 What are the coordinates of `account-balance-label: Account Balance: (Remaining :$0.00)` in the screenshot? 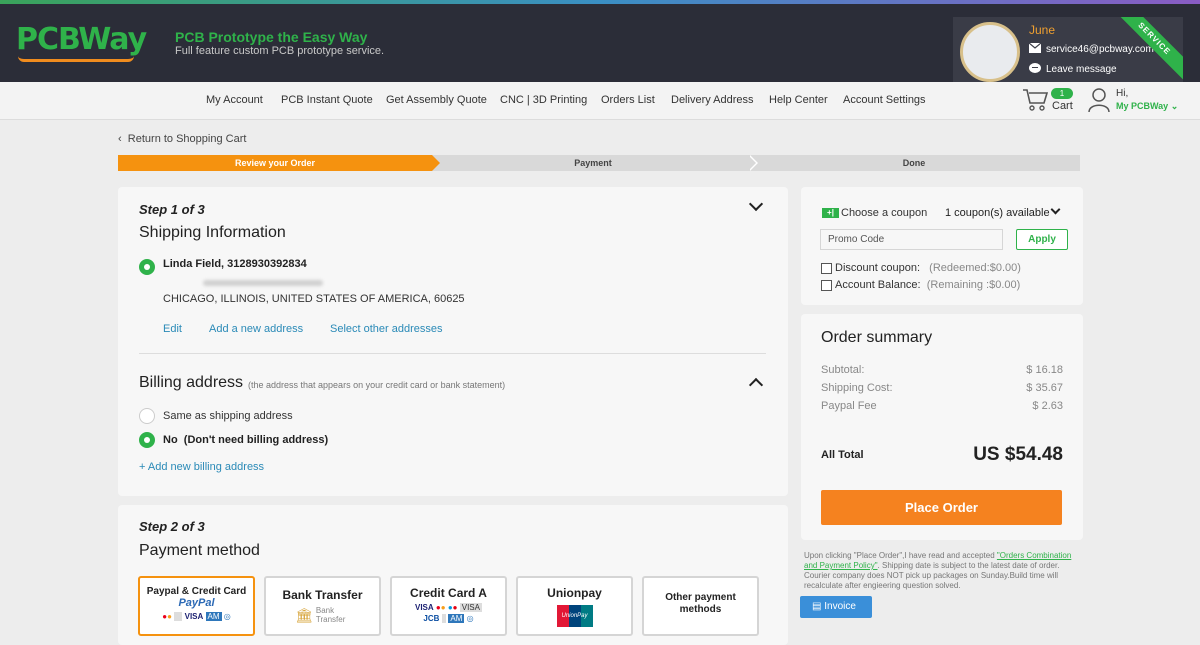 It's located at (927, 285).